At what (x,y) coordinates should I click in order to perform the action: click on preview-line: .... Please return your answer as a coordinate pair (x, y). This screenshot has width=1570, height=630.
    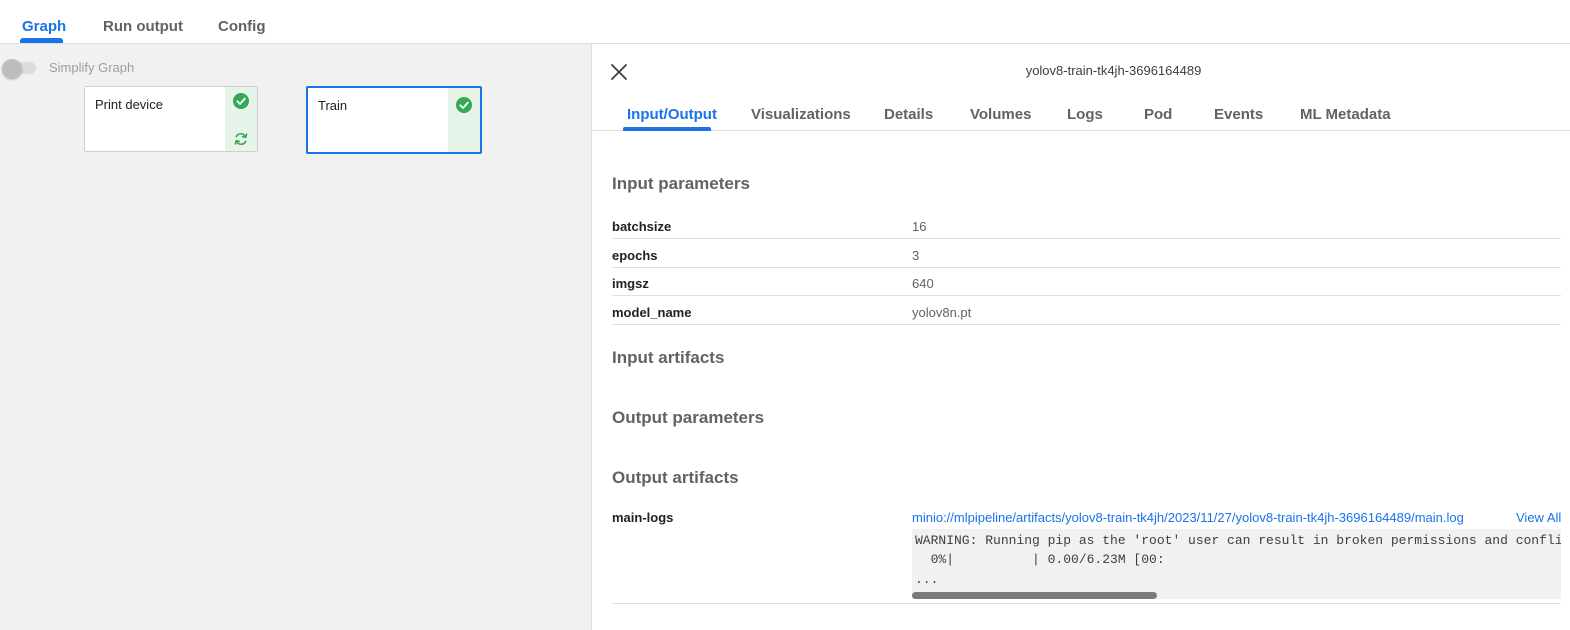
    Looking at the image, I should click on (927, 579).